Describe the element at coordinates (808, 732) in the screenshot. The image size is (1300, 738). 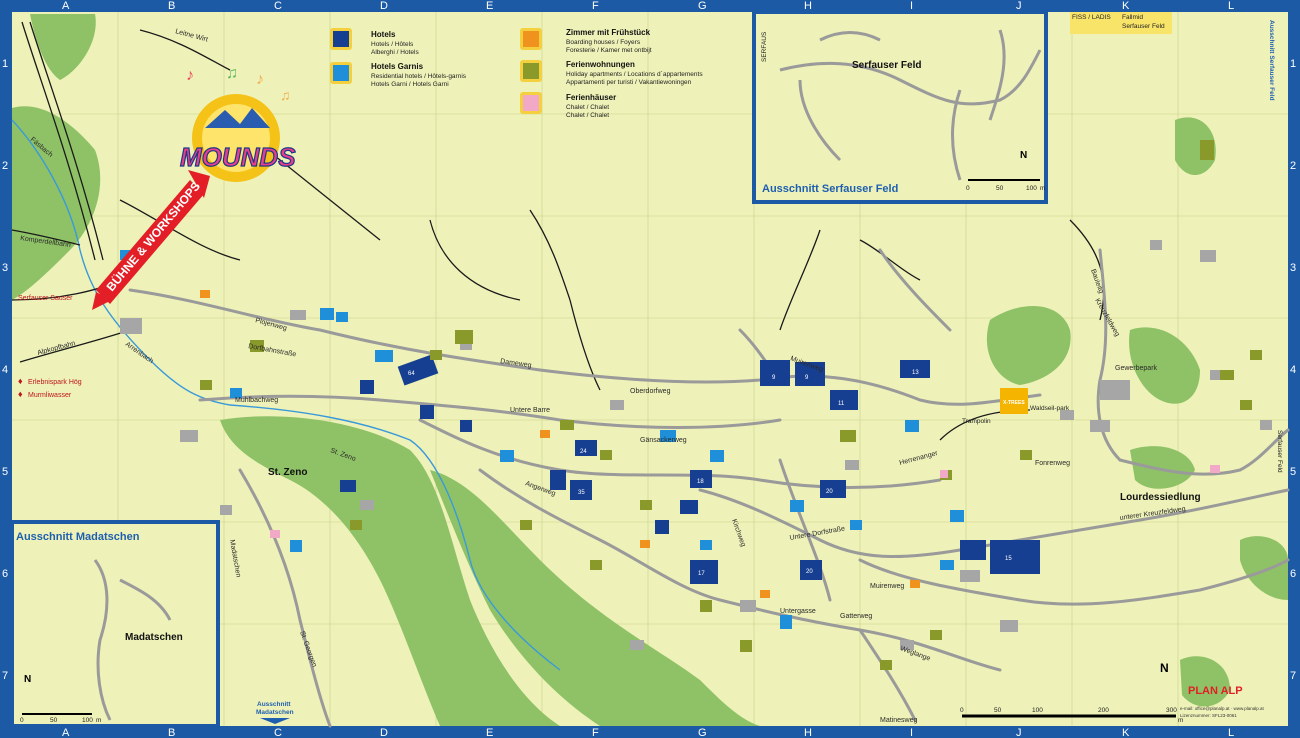
I see `grid-column-label: H` at that location.